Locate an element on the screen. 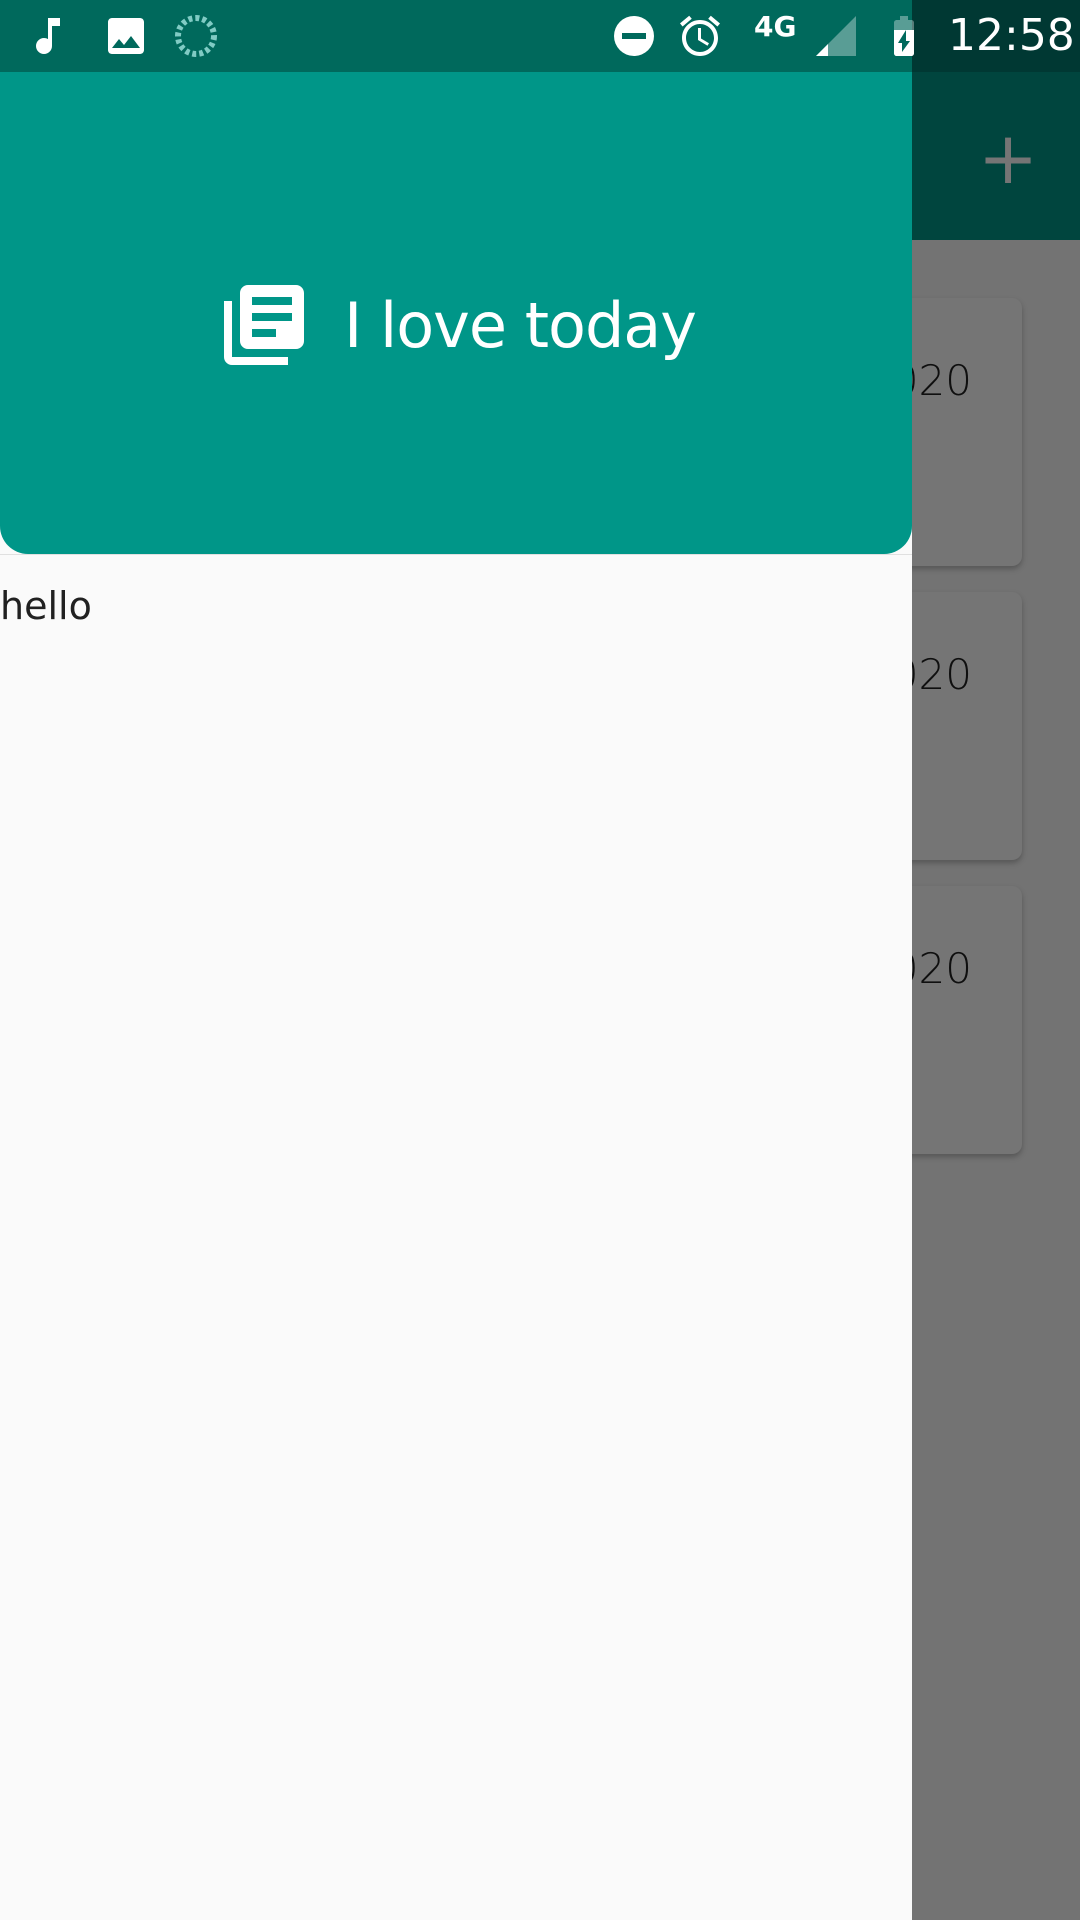 This screenshot has width=1080, height=1920. do-not-disturb-icon is located at coordinates (634, 36).